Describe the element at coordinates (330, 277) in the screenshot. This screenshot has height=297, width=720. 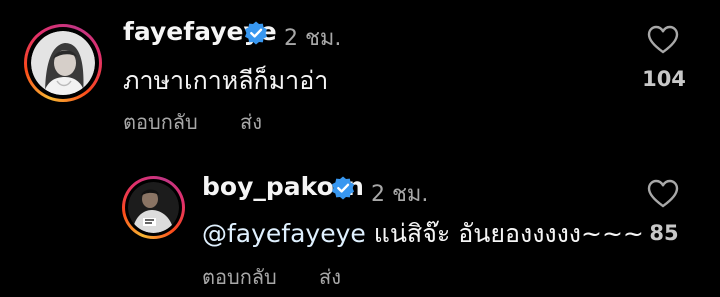
I see `reply-send-button: ส่ง` at that location.